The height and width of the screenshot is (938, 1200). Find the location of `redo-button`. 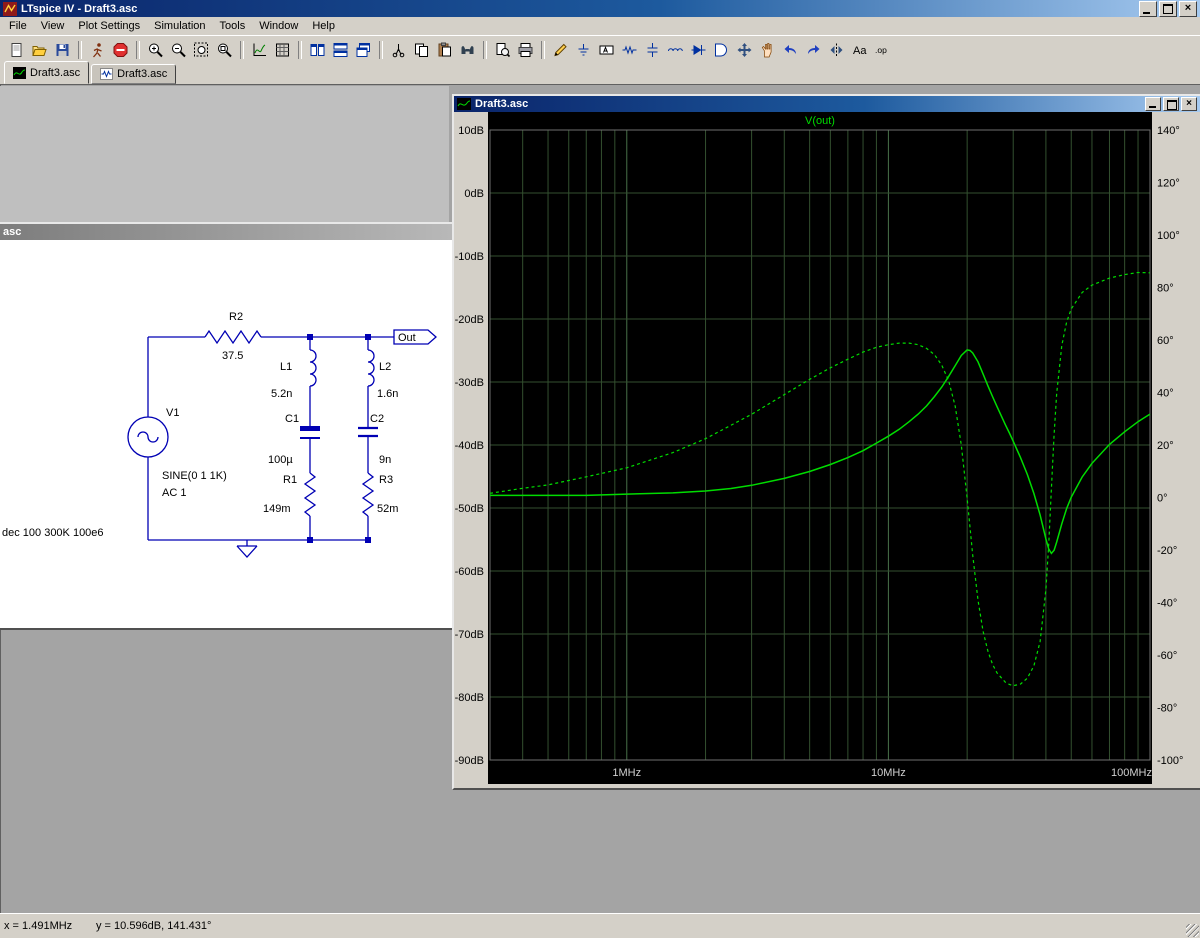

redo-button is located at coordinates (813, 49).